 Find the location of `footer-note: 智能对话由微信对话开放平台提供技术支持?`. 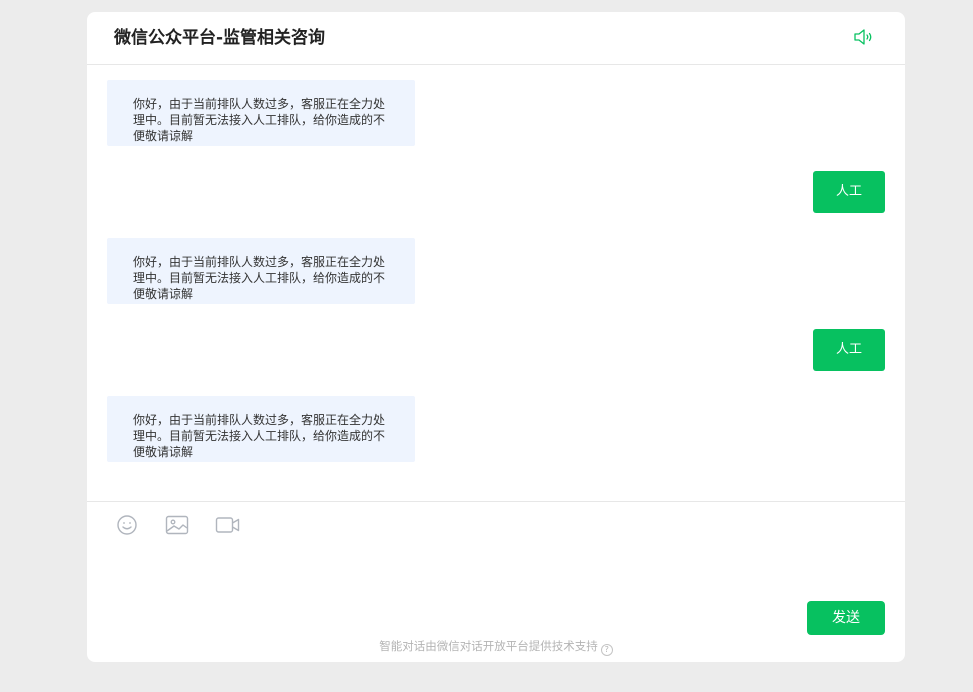

footer-note: 智能对话由微信对话开放平台提供技术支持? is located at coordinates (496, 647).